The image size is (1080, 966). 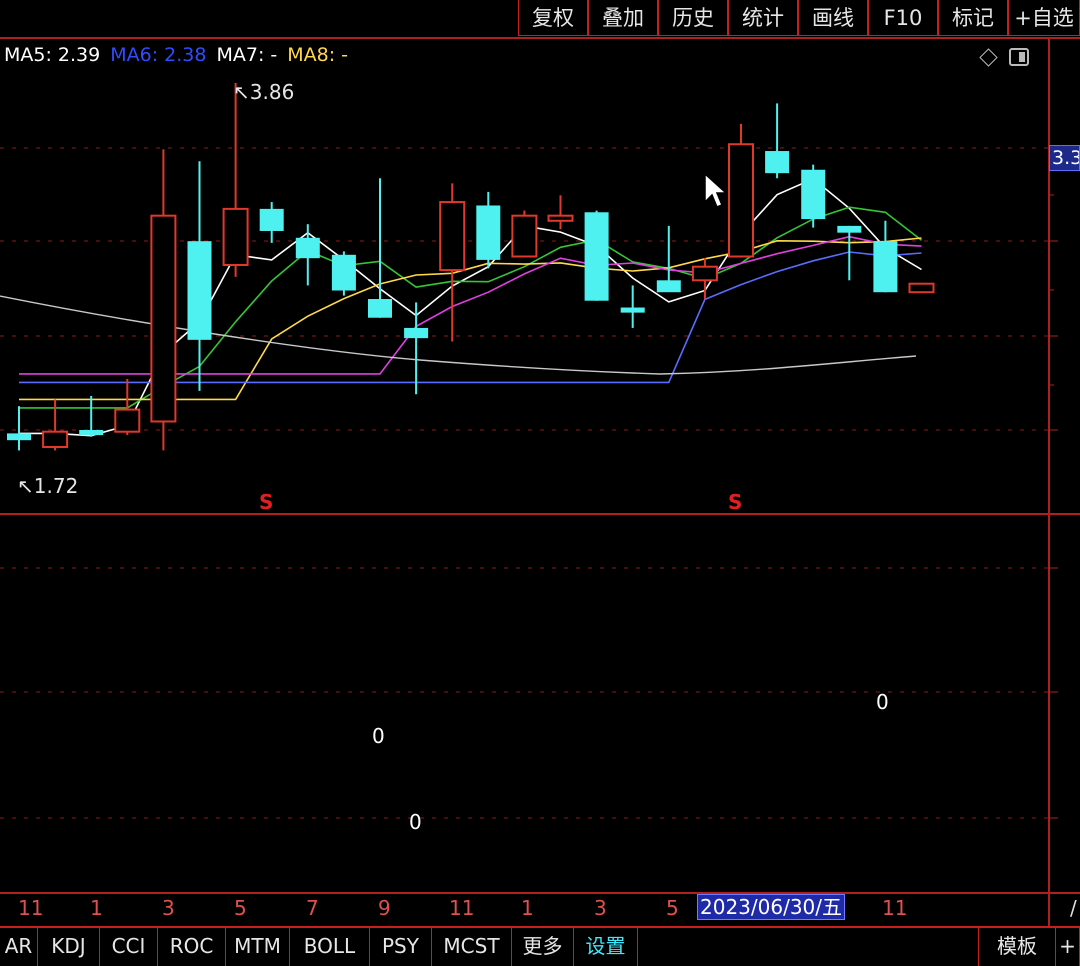 What do you see at coordinates (19, 947) in the screenshot?
I see `tab-0: AR` at bounding box center [19, 947].